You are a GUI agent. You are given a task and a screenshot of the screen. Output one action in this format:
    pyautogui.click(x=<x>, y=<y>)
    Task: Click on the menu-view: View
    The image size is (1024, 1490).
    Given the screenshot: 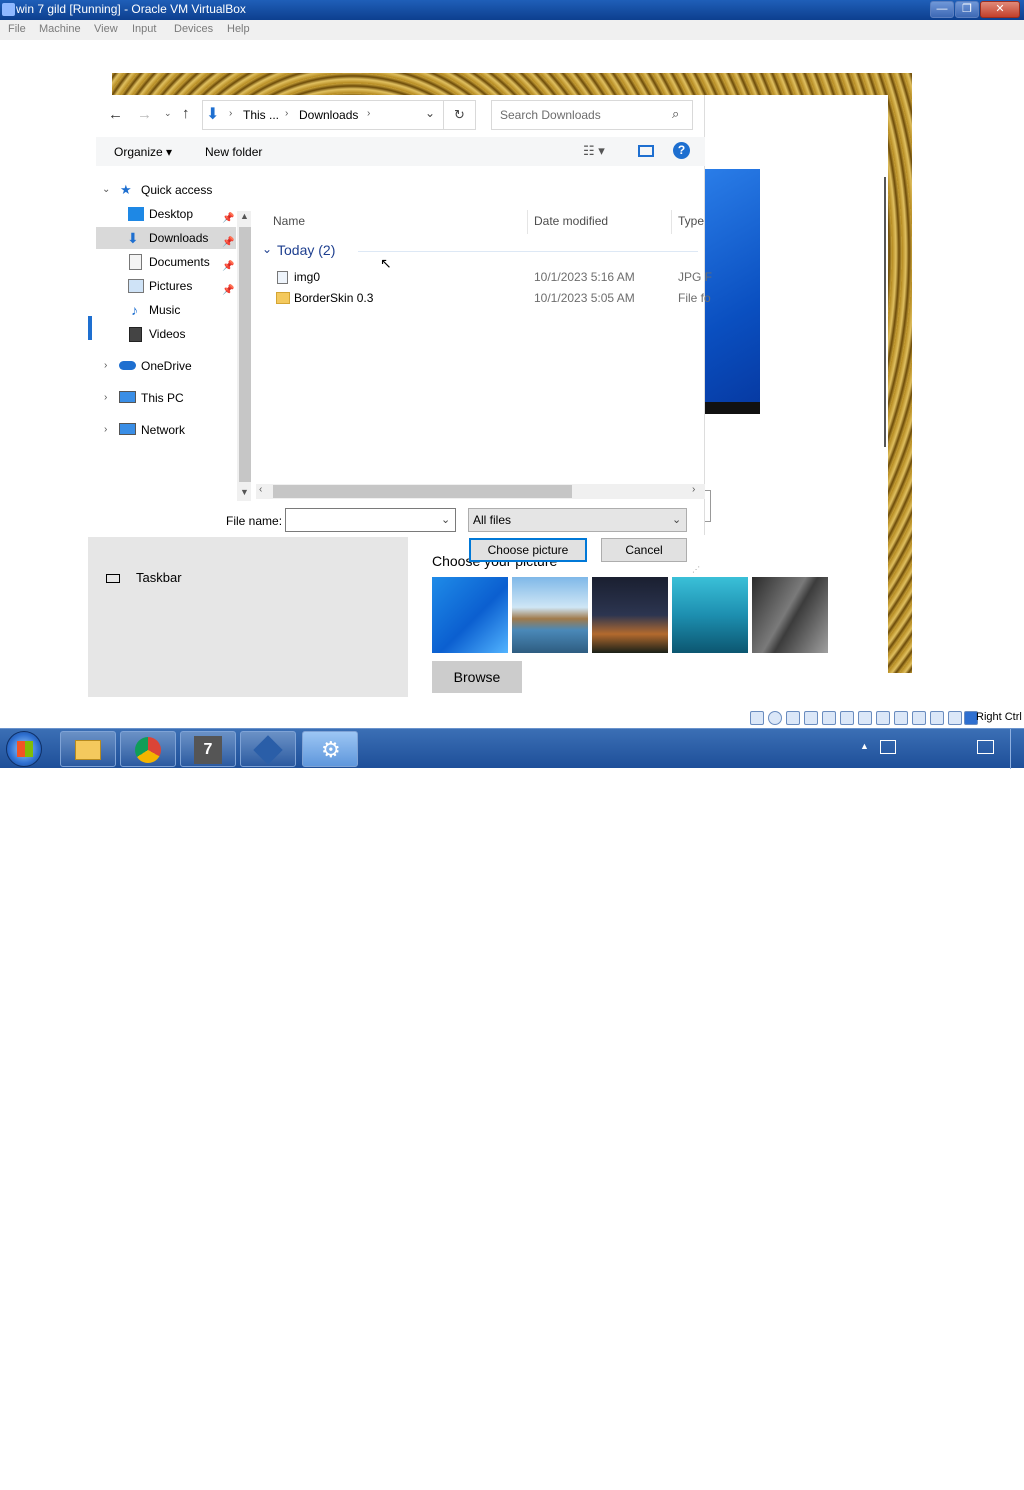 What is the action you would take?
    pyautogui.click(x=106, y=29)
    